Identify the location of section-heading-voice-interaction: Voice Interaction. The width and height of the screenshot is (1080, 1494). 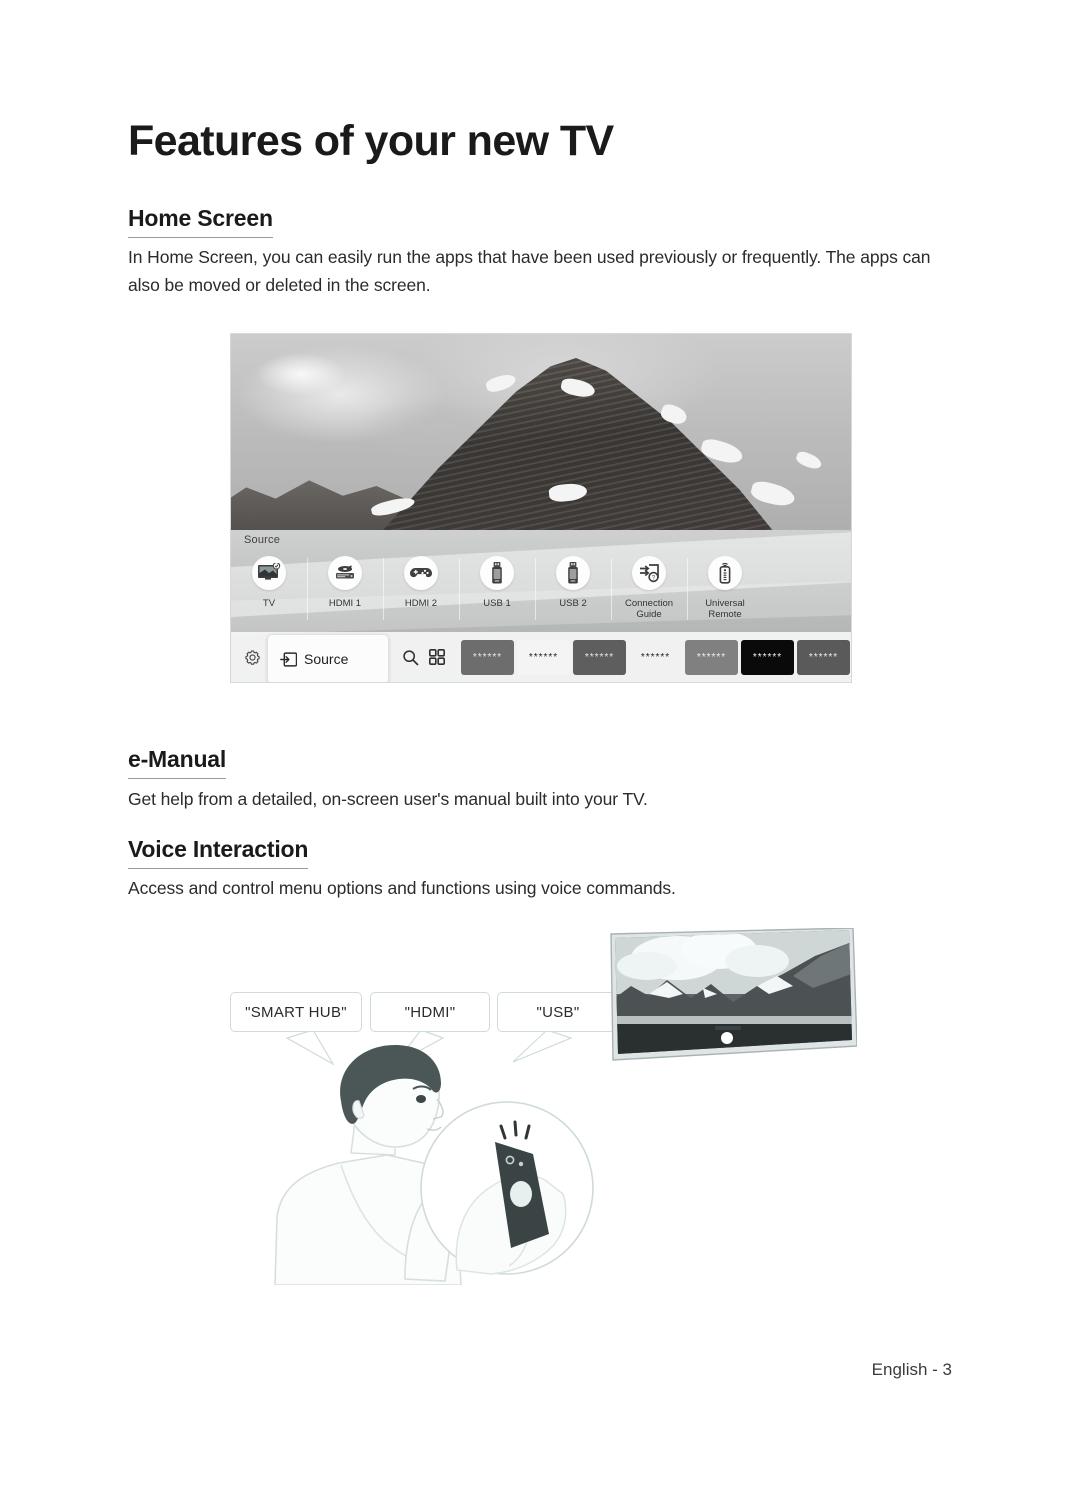
(218, 853).